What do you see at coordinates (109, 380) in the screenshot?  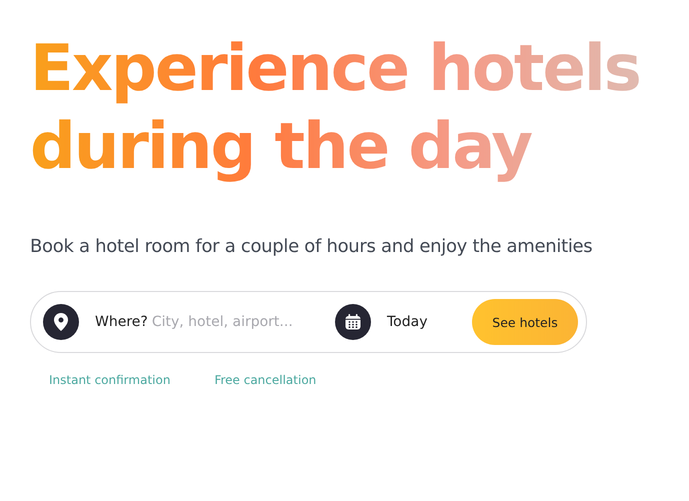 I see `feature-label: Instant confirmation` at bounding box center [109, 380].